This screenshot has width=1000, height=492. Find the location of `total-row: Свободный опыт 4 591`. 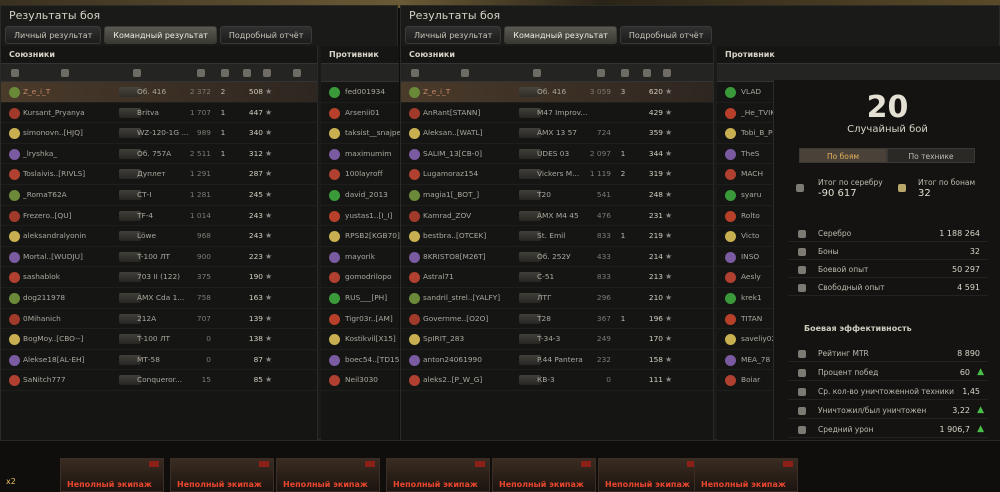

total-row: Свободный опыт 4 591 is located at coordinates (888, 288).